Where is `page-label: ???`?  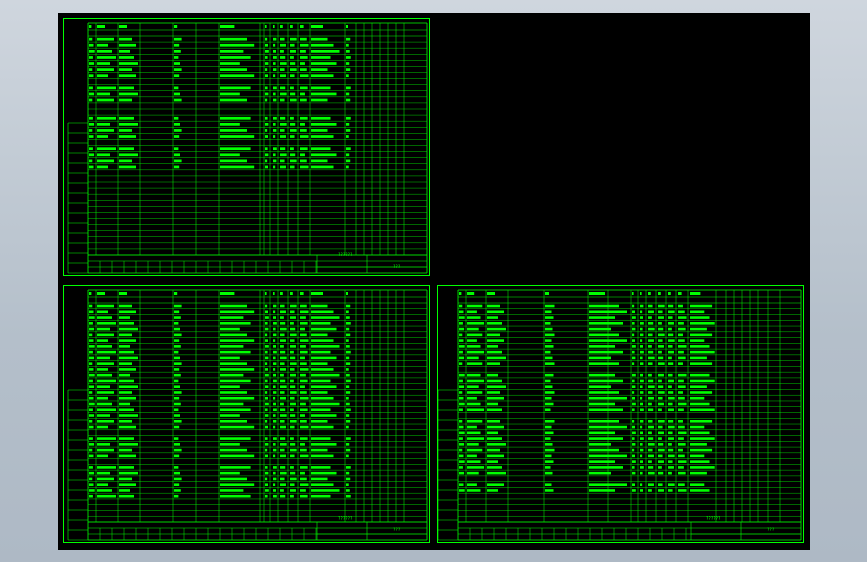 page-label: ??? is located at coordinates (397, 266).